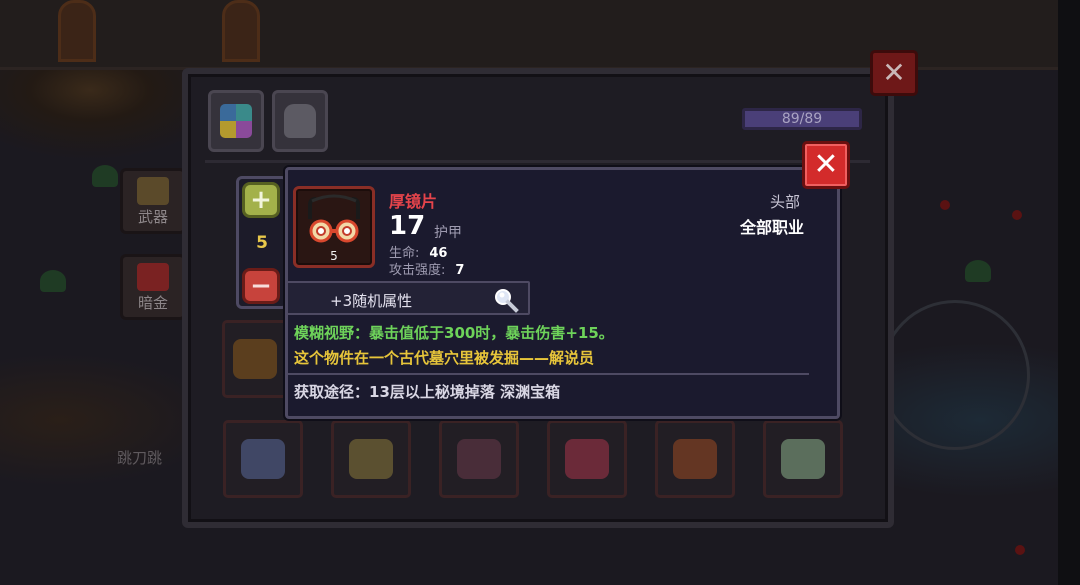 This screenshot has height=585, width=1080. Describe the element at coordinates (417, 270) in the screenshot. I see `stat-label: 攻击强度:` at that location.